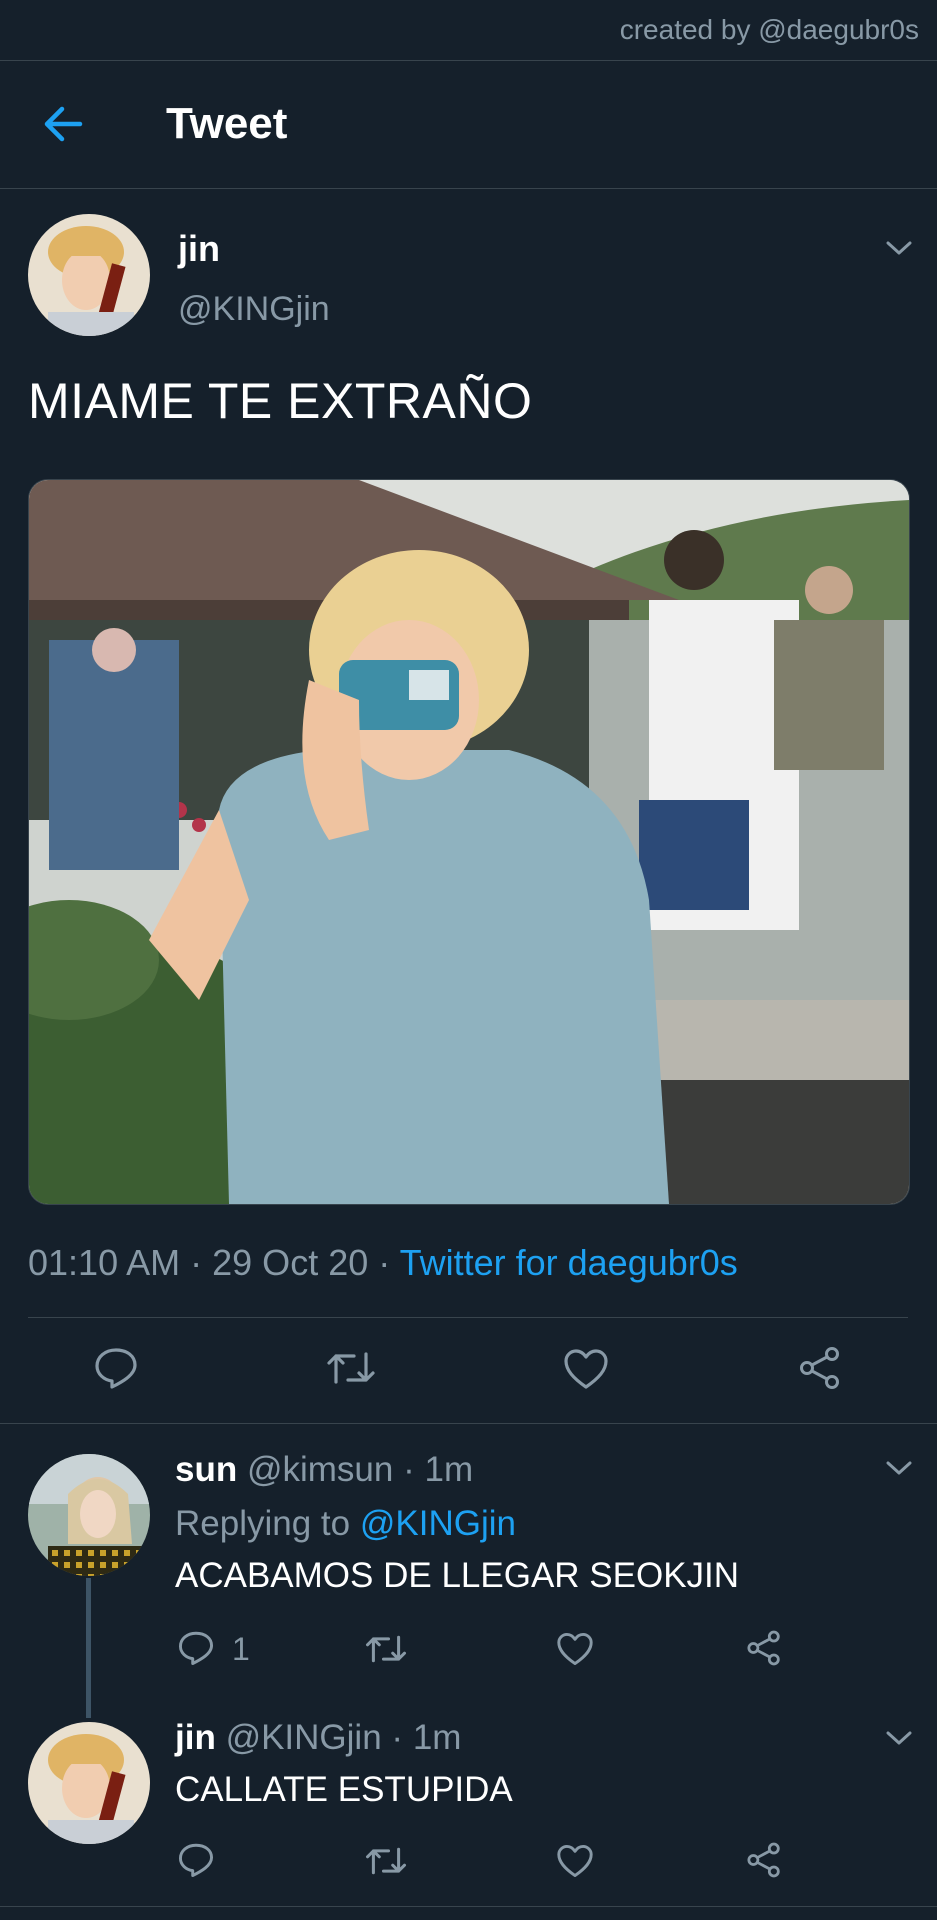 This screenshot has height=1920, width=937. I want to click on reply-author-name: sun, so click(206, 1469).